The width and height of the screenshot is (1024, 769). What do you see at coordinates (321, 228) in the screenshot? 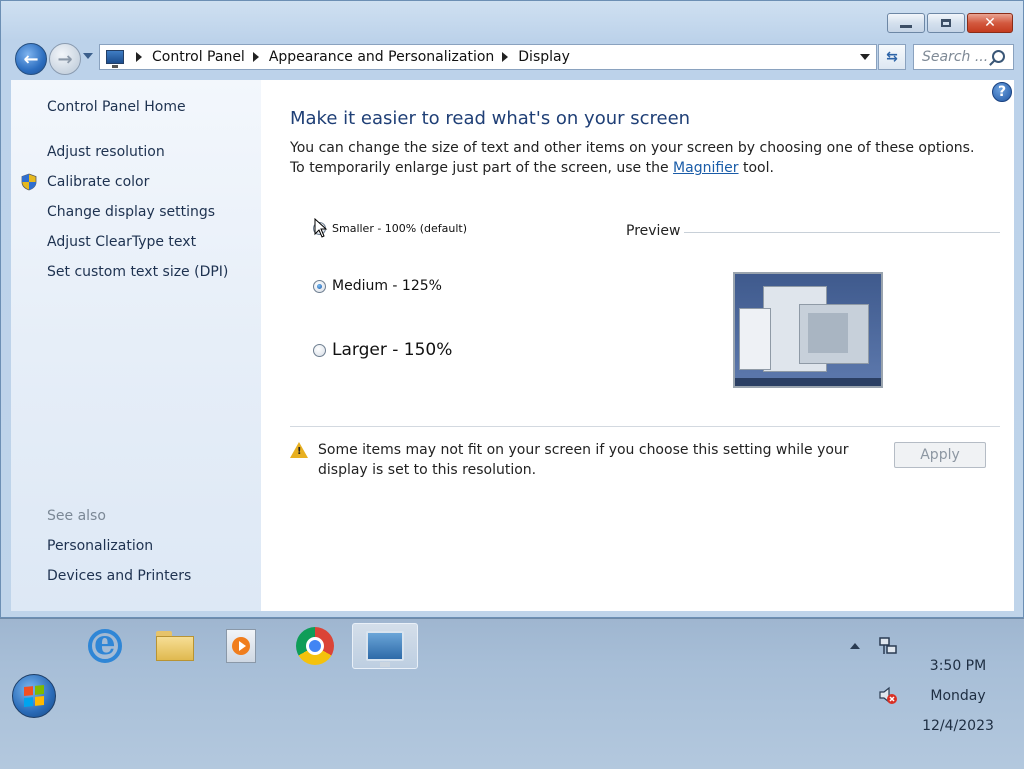
I see `mouse-cursor-icon` at bounding box center [321, 228].